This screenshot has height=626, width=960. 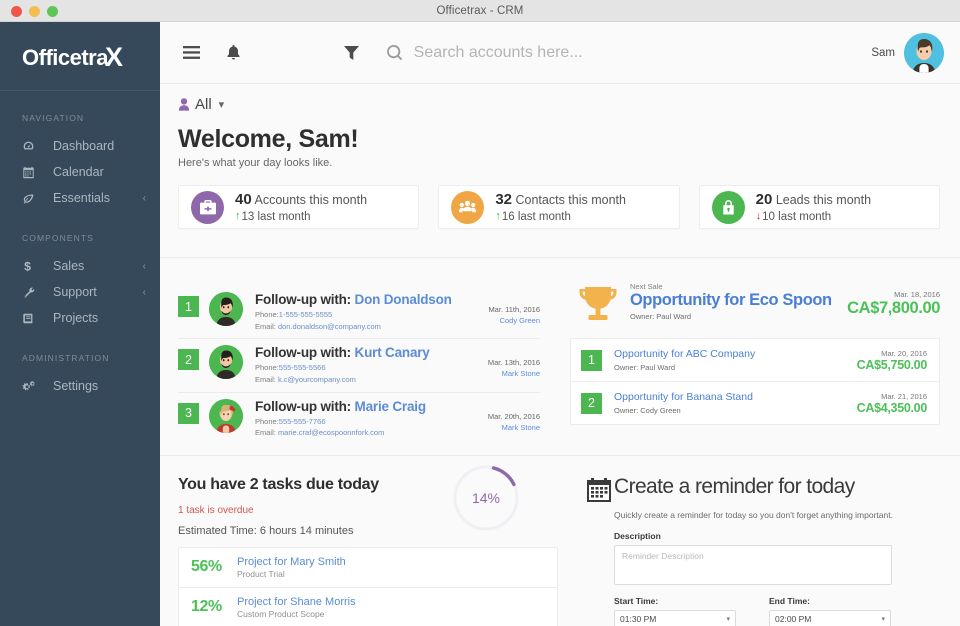 What do you see at coordinates (299, 207) in the screenshot?
I see `stat-card-accounts: 40 Accounts this month ↑ 13 last month` at bounding box center [299, 207].